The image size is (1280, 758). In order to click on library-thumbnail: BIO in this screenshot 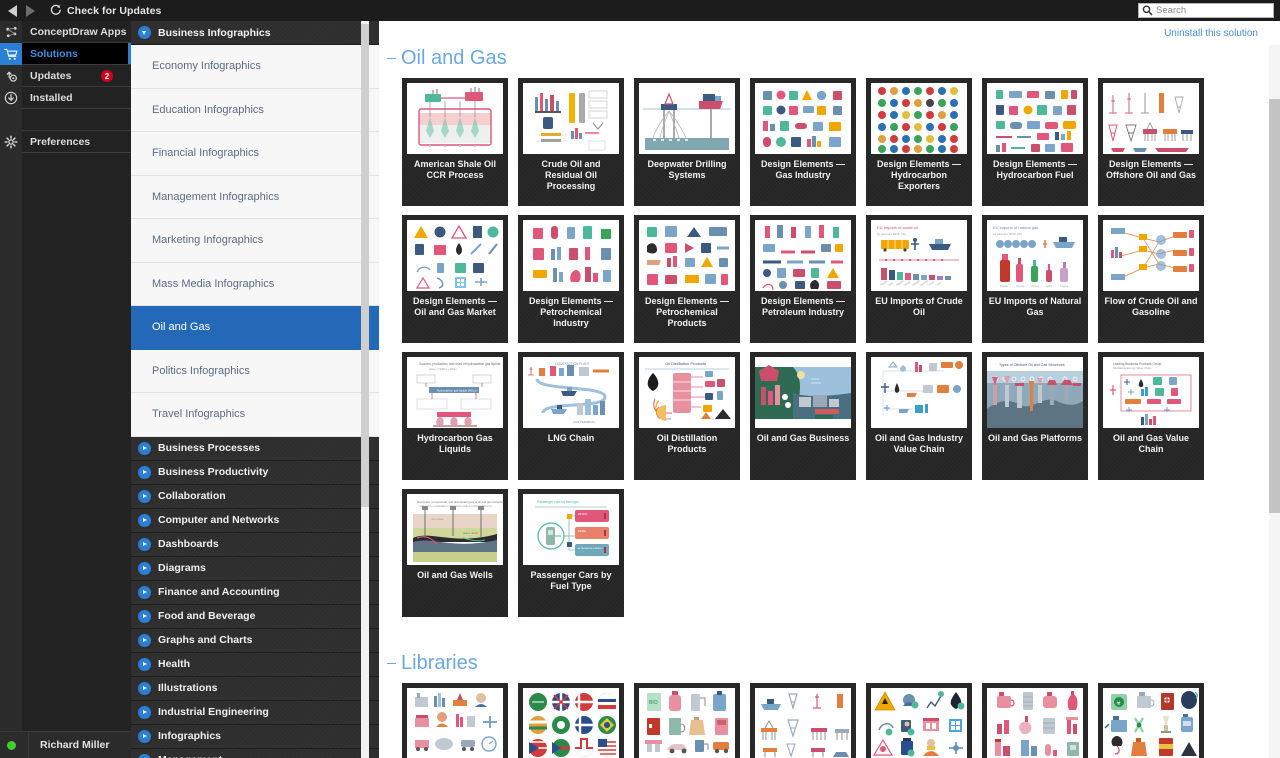, I will do `click(687, 723)`.